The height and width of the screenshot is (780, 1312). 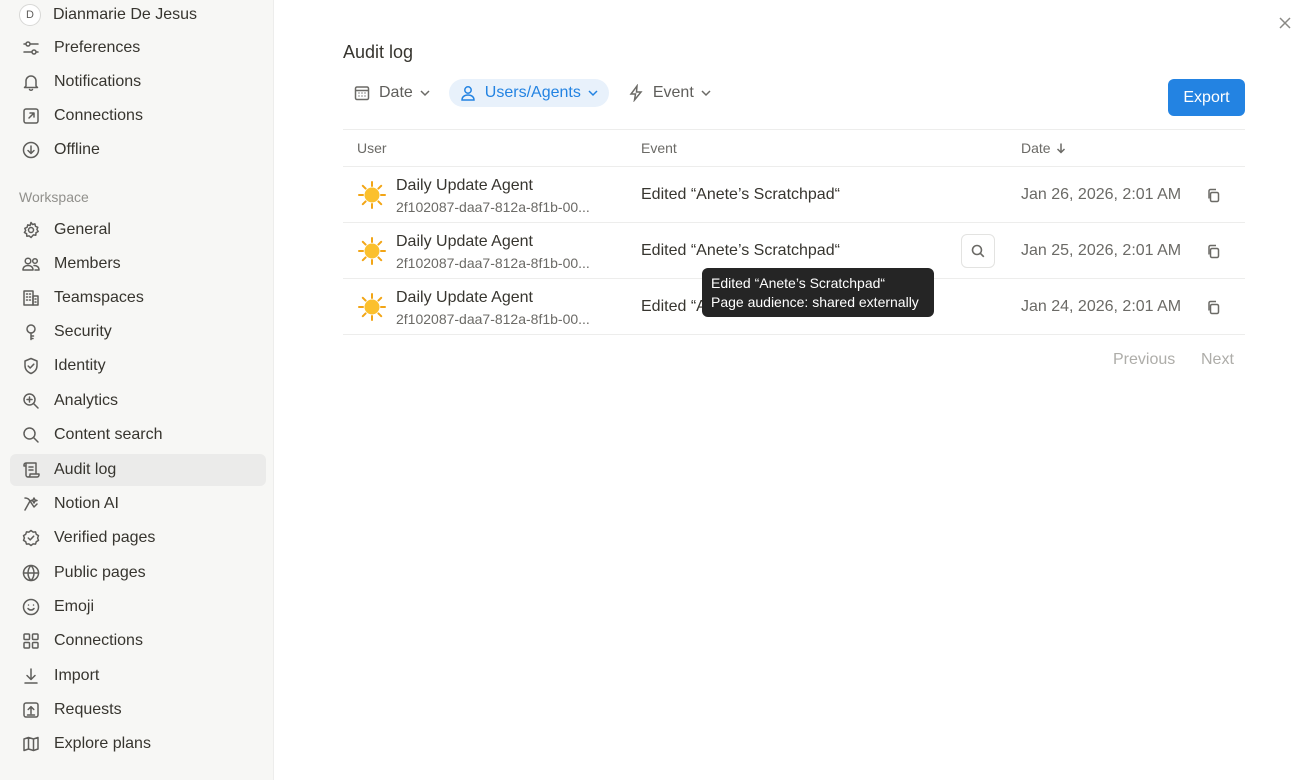 I want to click on sidebar-item-label: Notifications, so click(x=98, y=81).